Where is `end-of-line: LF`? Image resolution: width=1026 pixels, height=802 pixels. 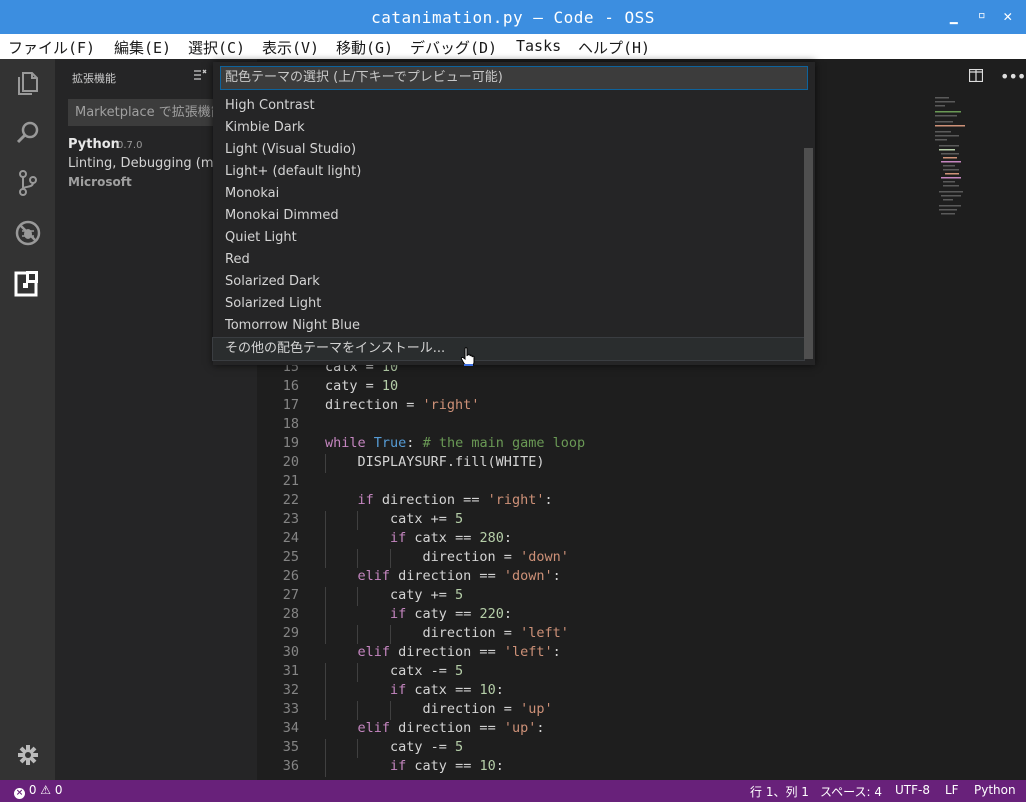 end-of-line: LF is located at coordinates (952, 790).